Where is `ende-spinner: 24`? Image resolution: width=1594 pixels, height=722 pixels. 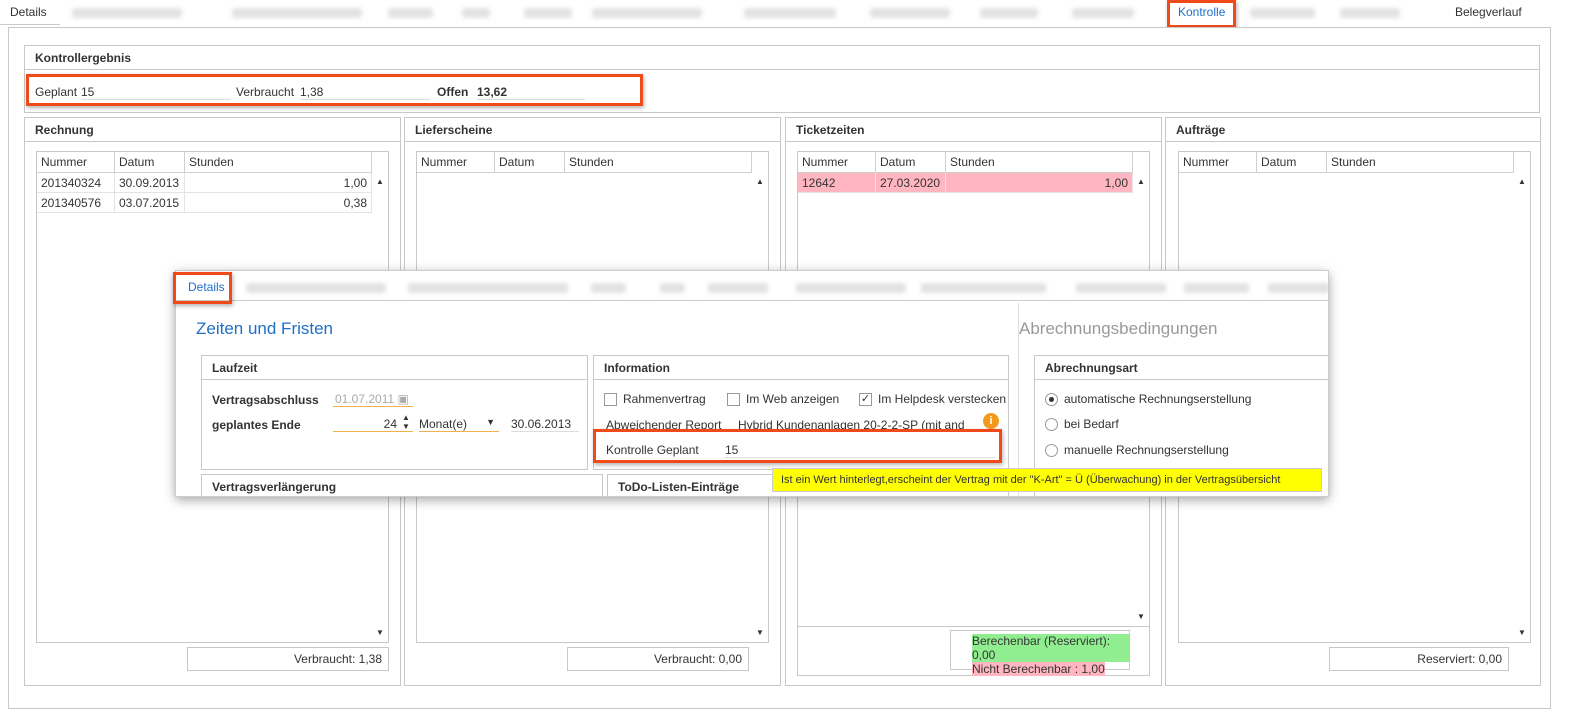
ende-spinner: 24 is located at coordinates (373, 424).